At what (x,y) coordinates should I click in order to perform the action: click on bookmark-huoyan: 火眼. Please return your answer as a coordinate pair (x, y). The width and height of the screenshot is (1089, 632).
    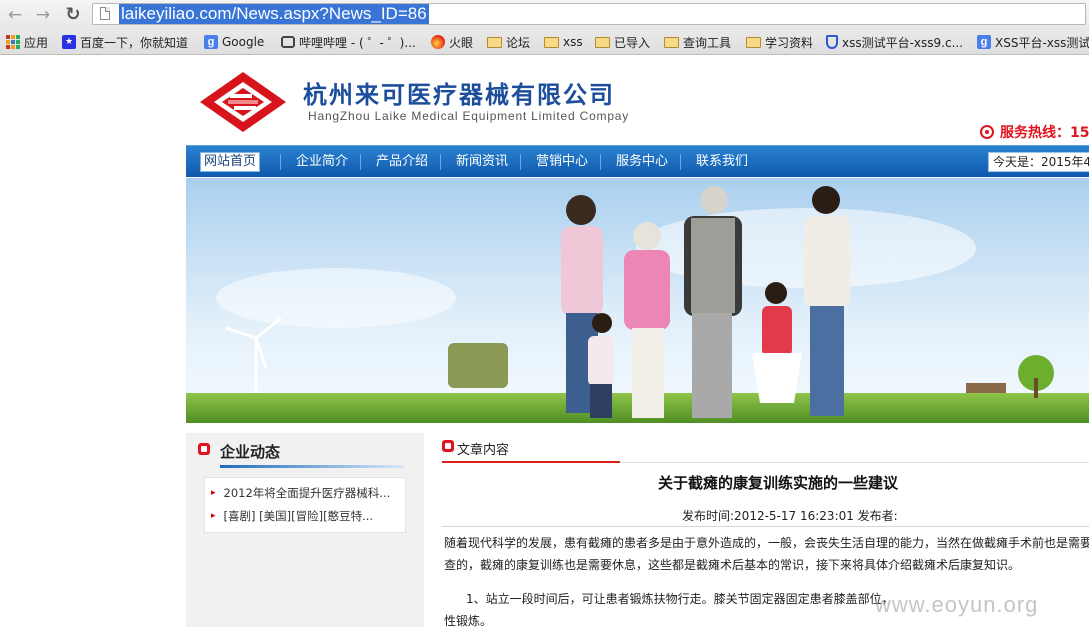
    Looking at the image, I should click on (452, 42).